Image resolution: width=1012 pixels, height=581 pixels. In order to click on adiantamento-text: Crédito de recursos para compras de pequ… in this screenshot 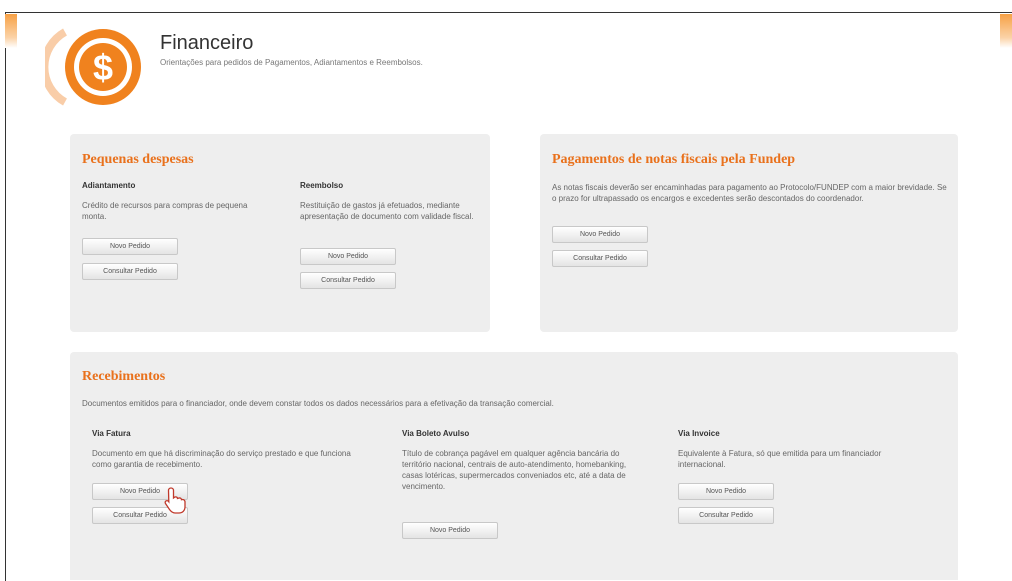, I will do `click(165, 211)`.